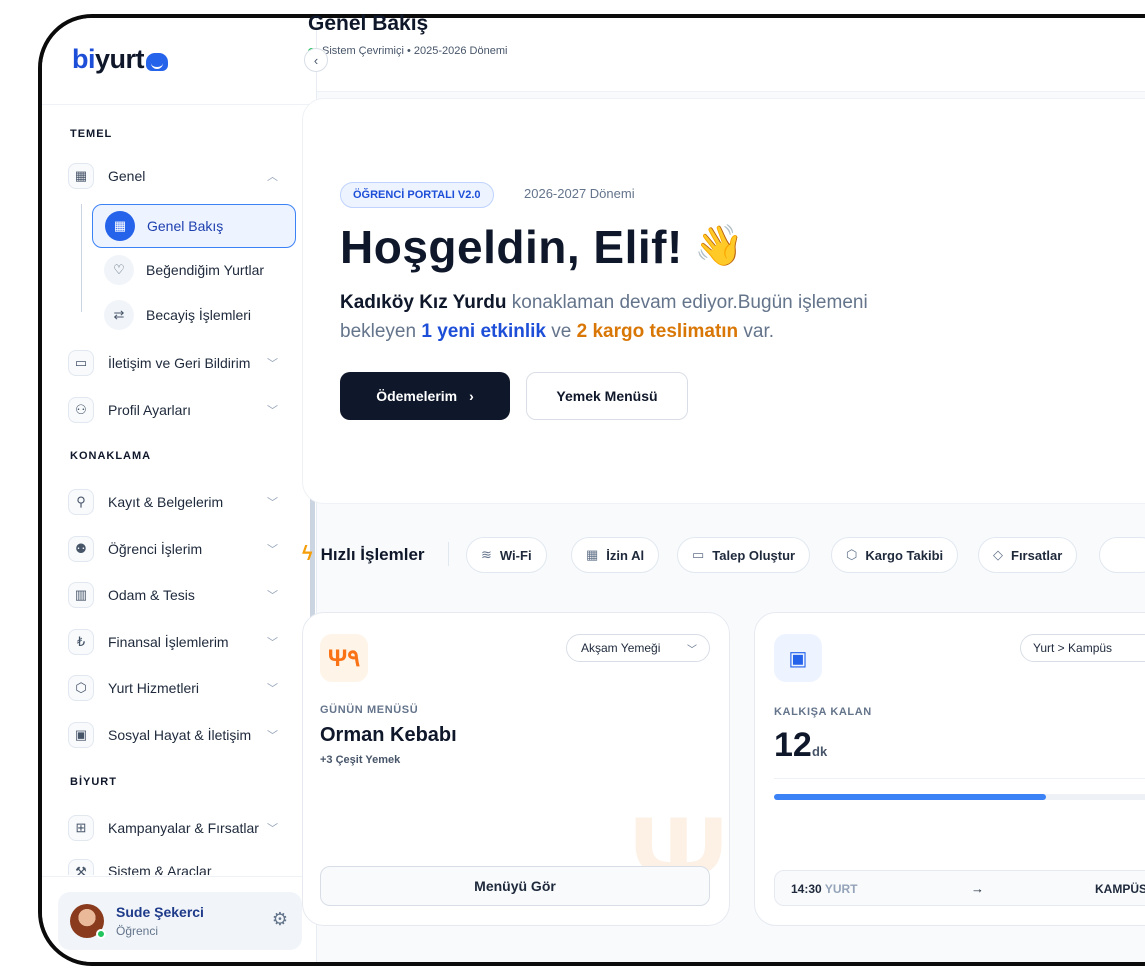 The image size is (1145, 980). I want to click on sidebar-collapse-button: ‹, so click(316, 60).